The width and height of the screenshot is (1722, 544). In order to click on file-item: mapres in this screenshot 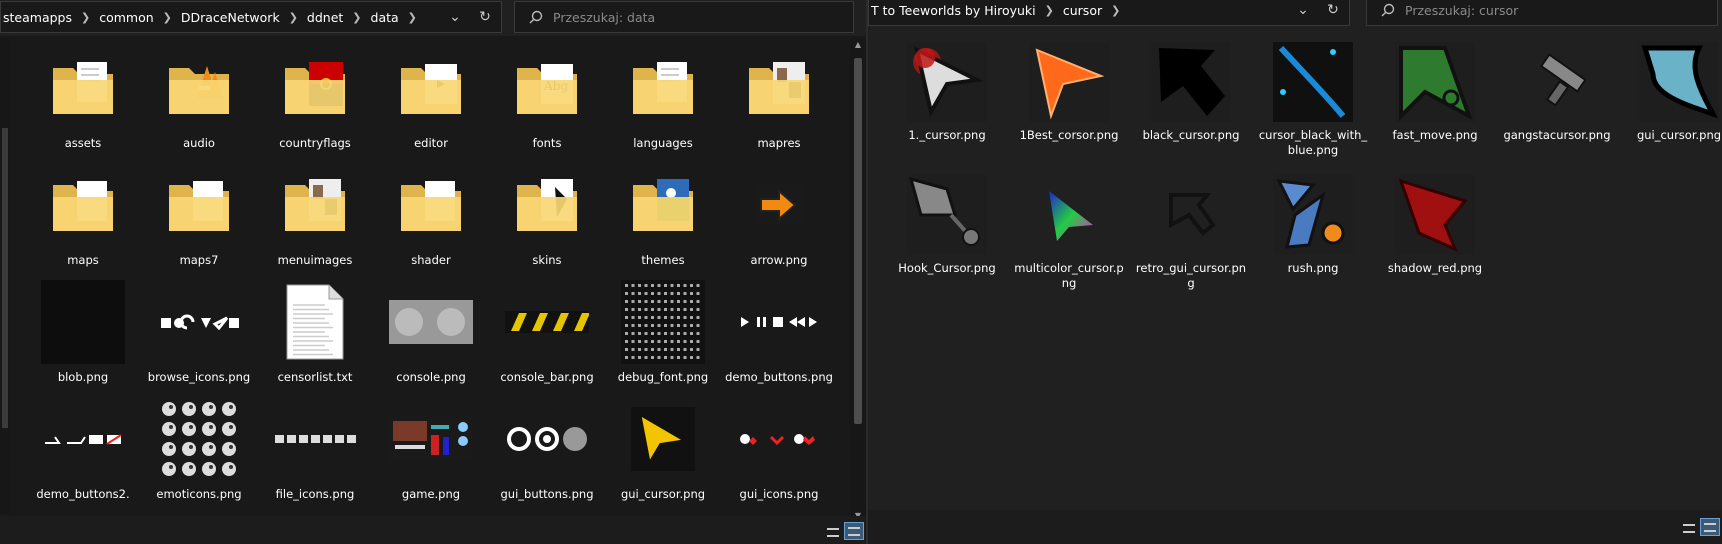, I will do `click(779, 98)`.